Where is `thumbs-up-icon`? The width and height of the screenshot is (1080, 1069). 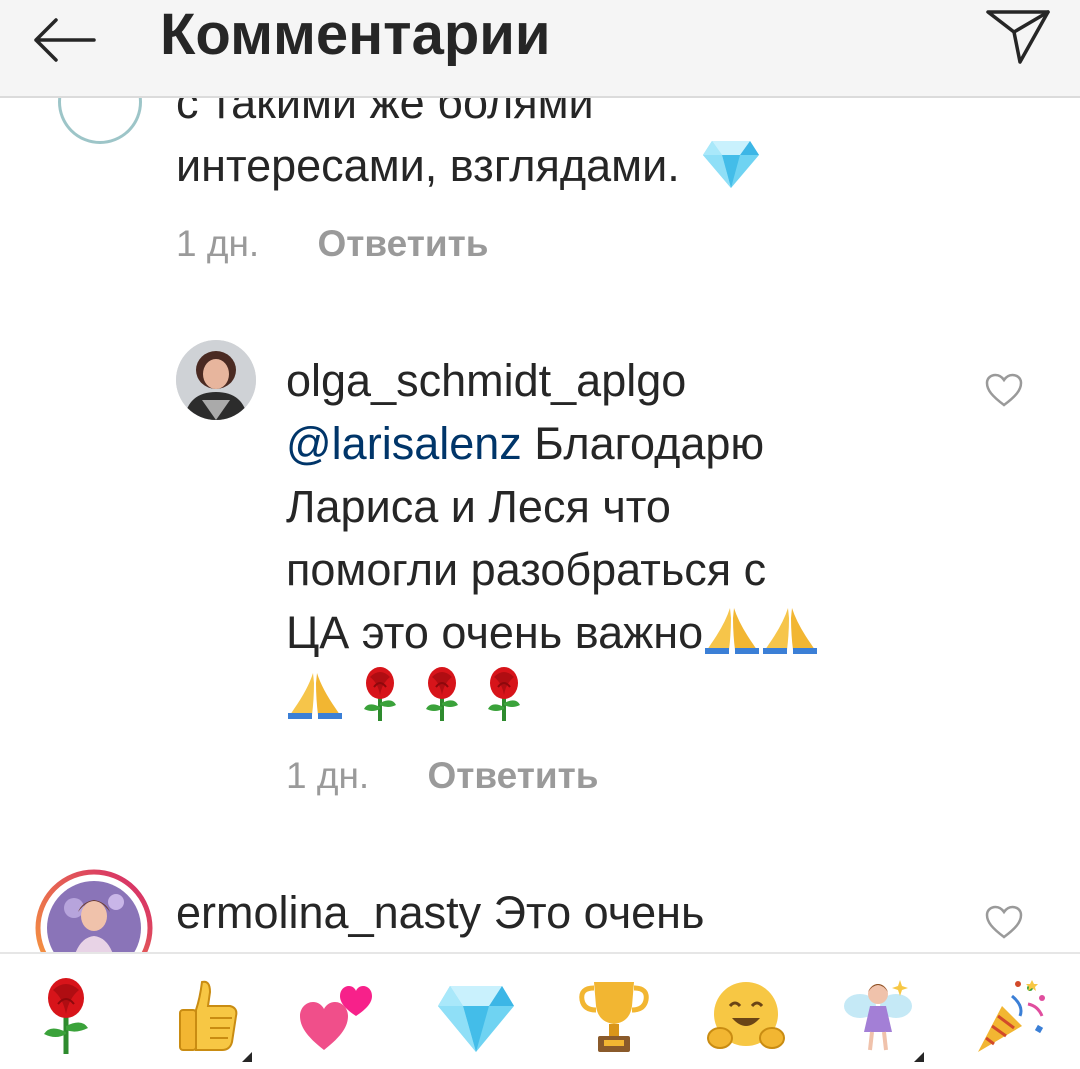 thumbs-up-icon is located at coordinates (209, 1019).